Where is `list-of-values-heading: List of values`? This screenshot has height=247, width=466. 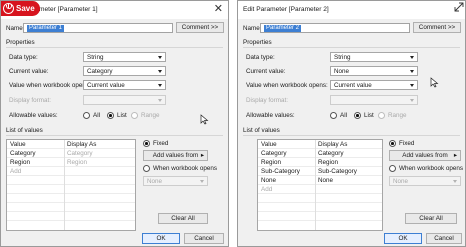
list-of-values-heading: List of values is located at coordinates (261, 130).